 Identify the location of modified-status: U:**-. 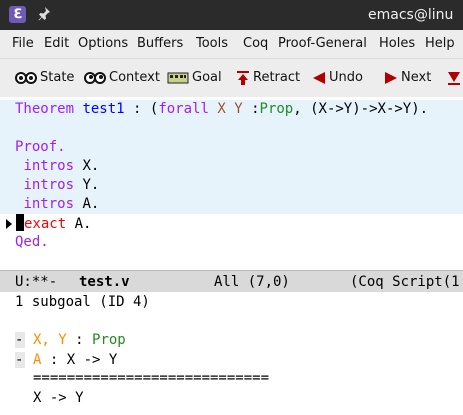
(36, 282).